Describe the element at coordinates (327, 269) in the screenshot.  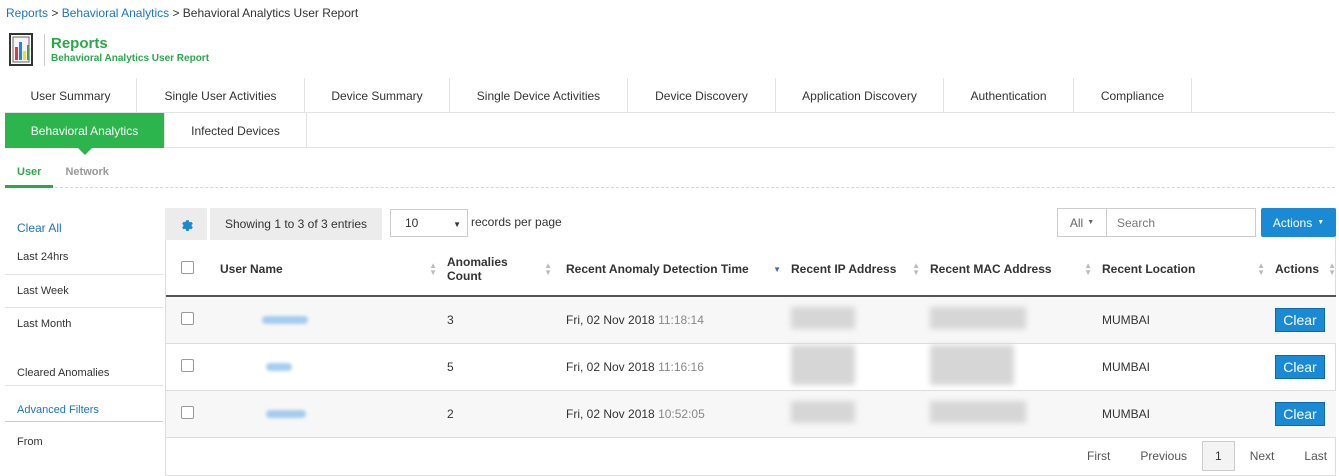
I see `col-user-name: User Name ▲ ▼` at that location.